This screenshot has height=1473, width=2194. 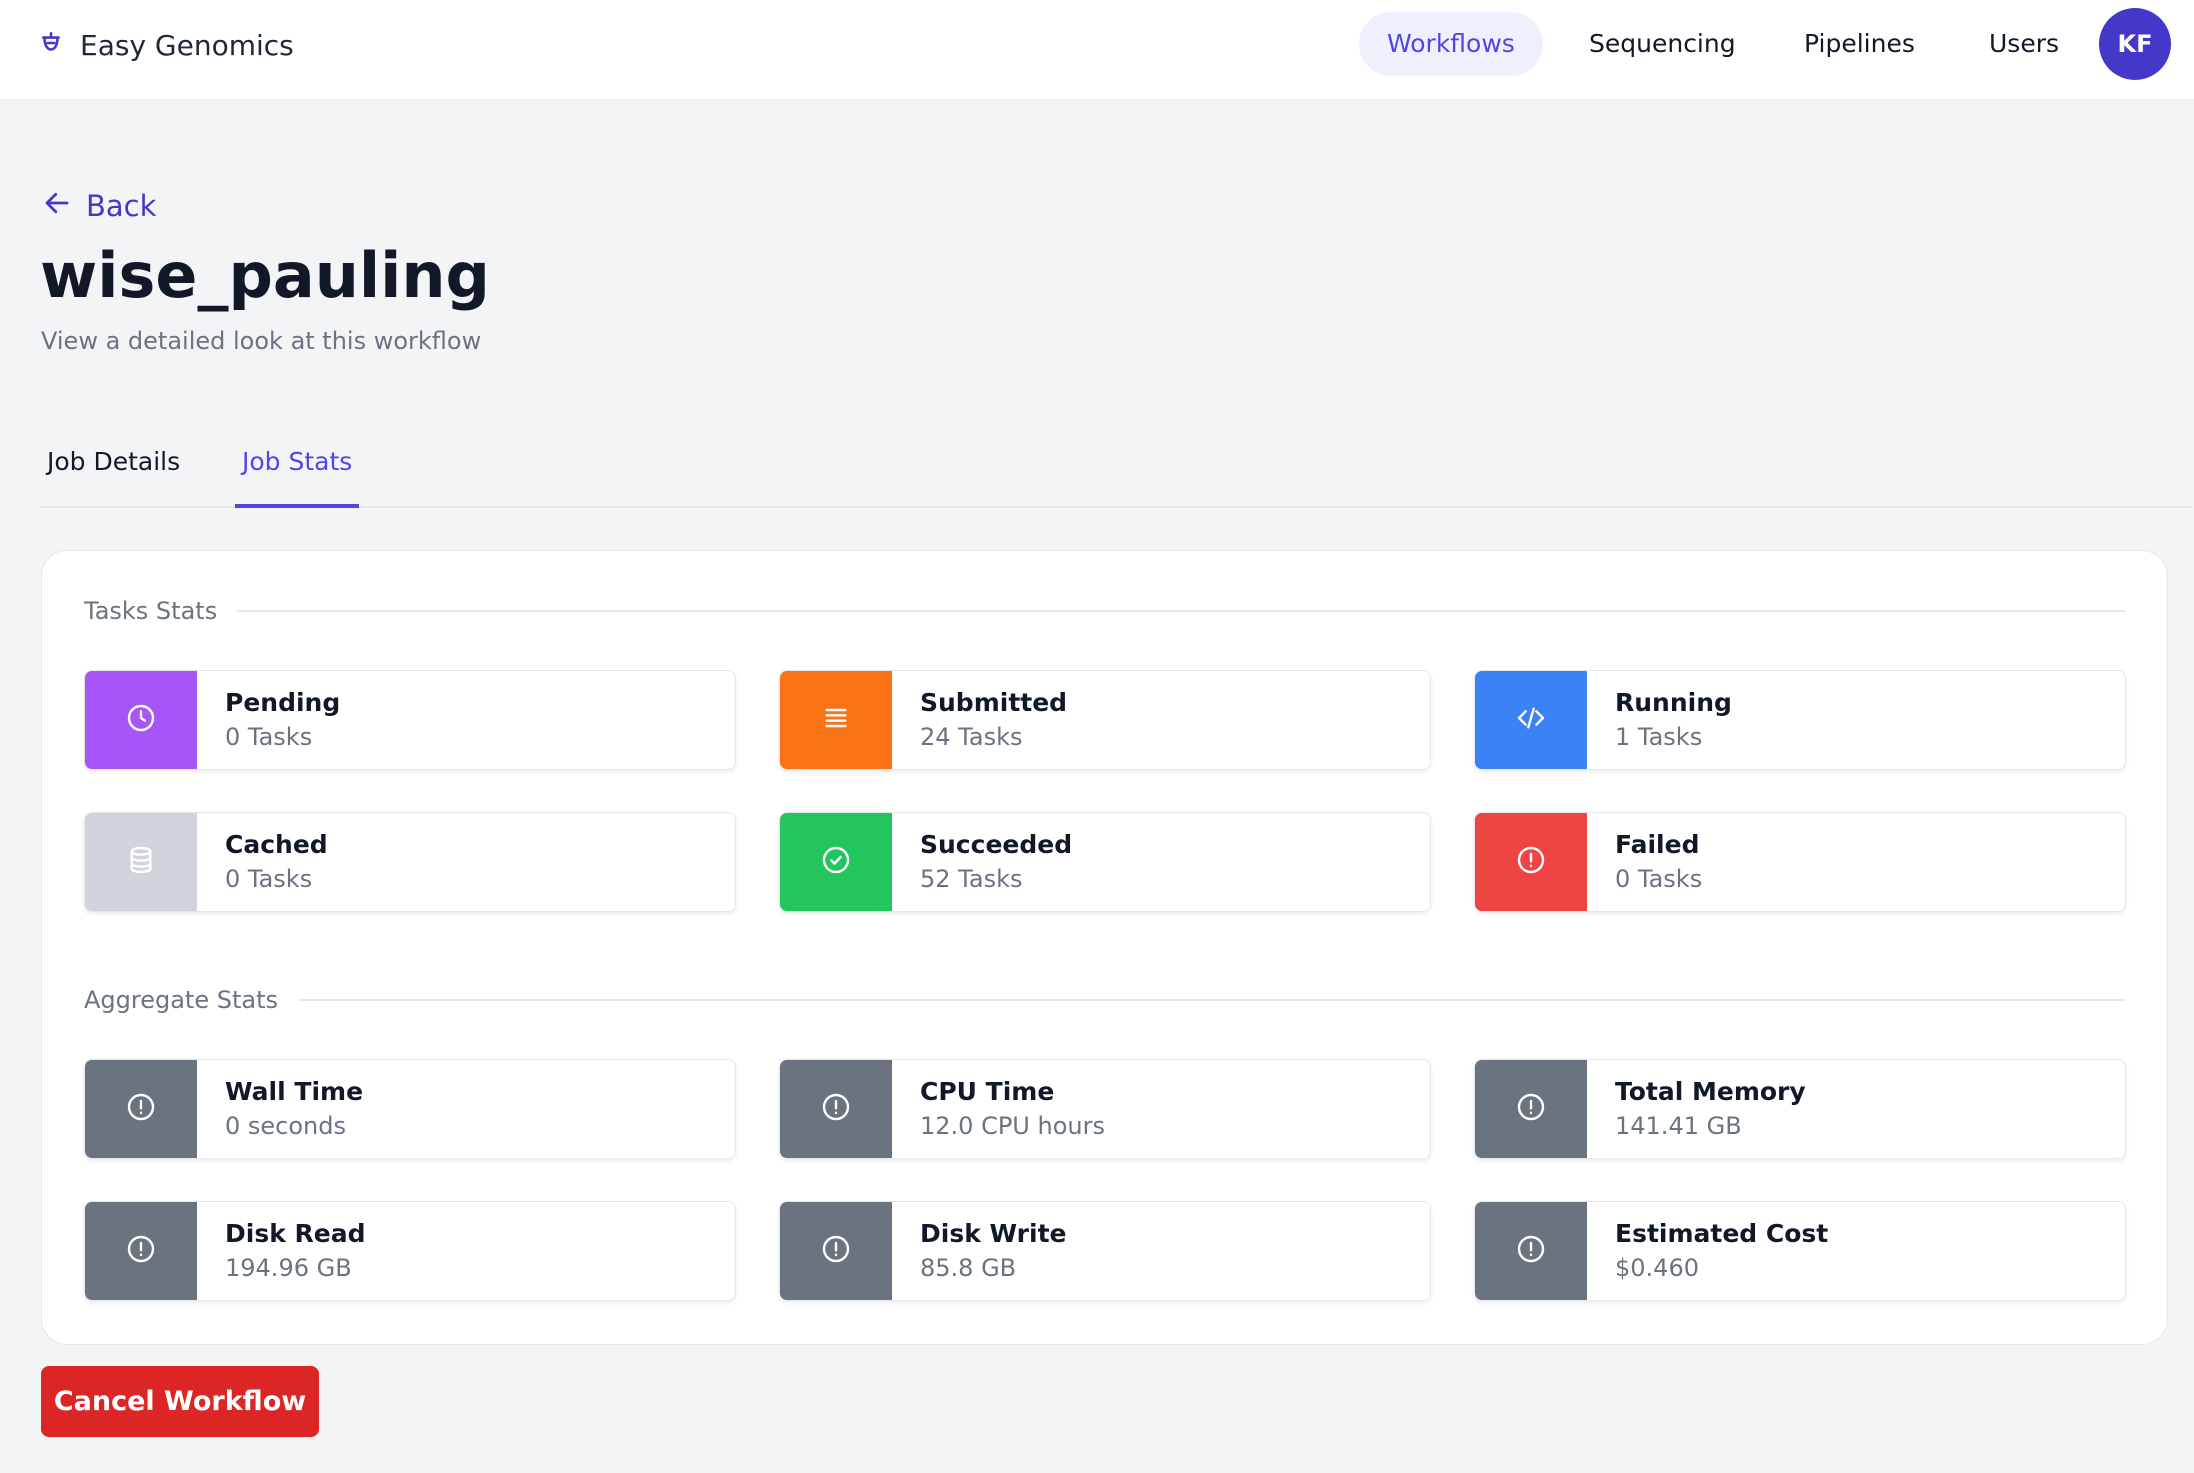 I want to click on cancel-workflow-button: Cancel Workflow, so click(x=180, y=1401).